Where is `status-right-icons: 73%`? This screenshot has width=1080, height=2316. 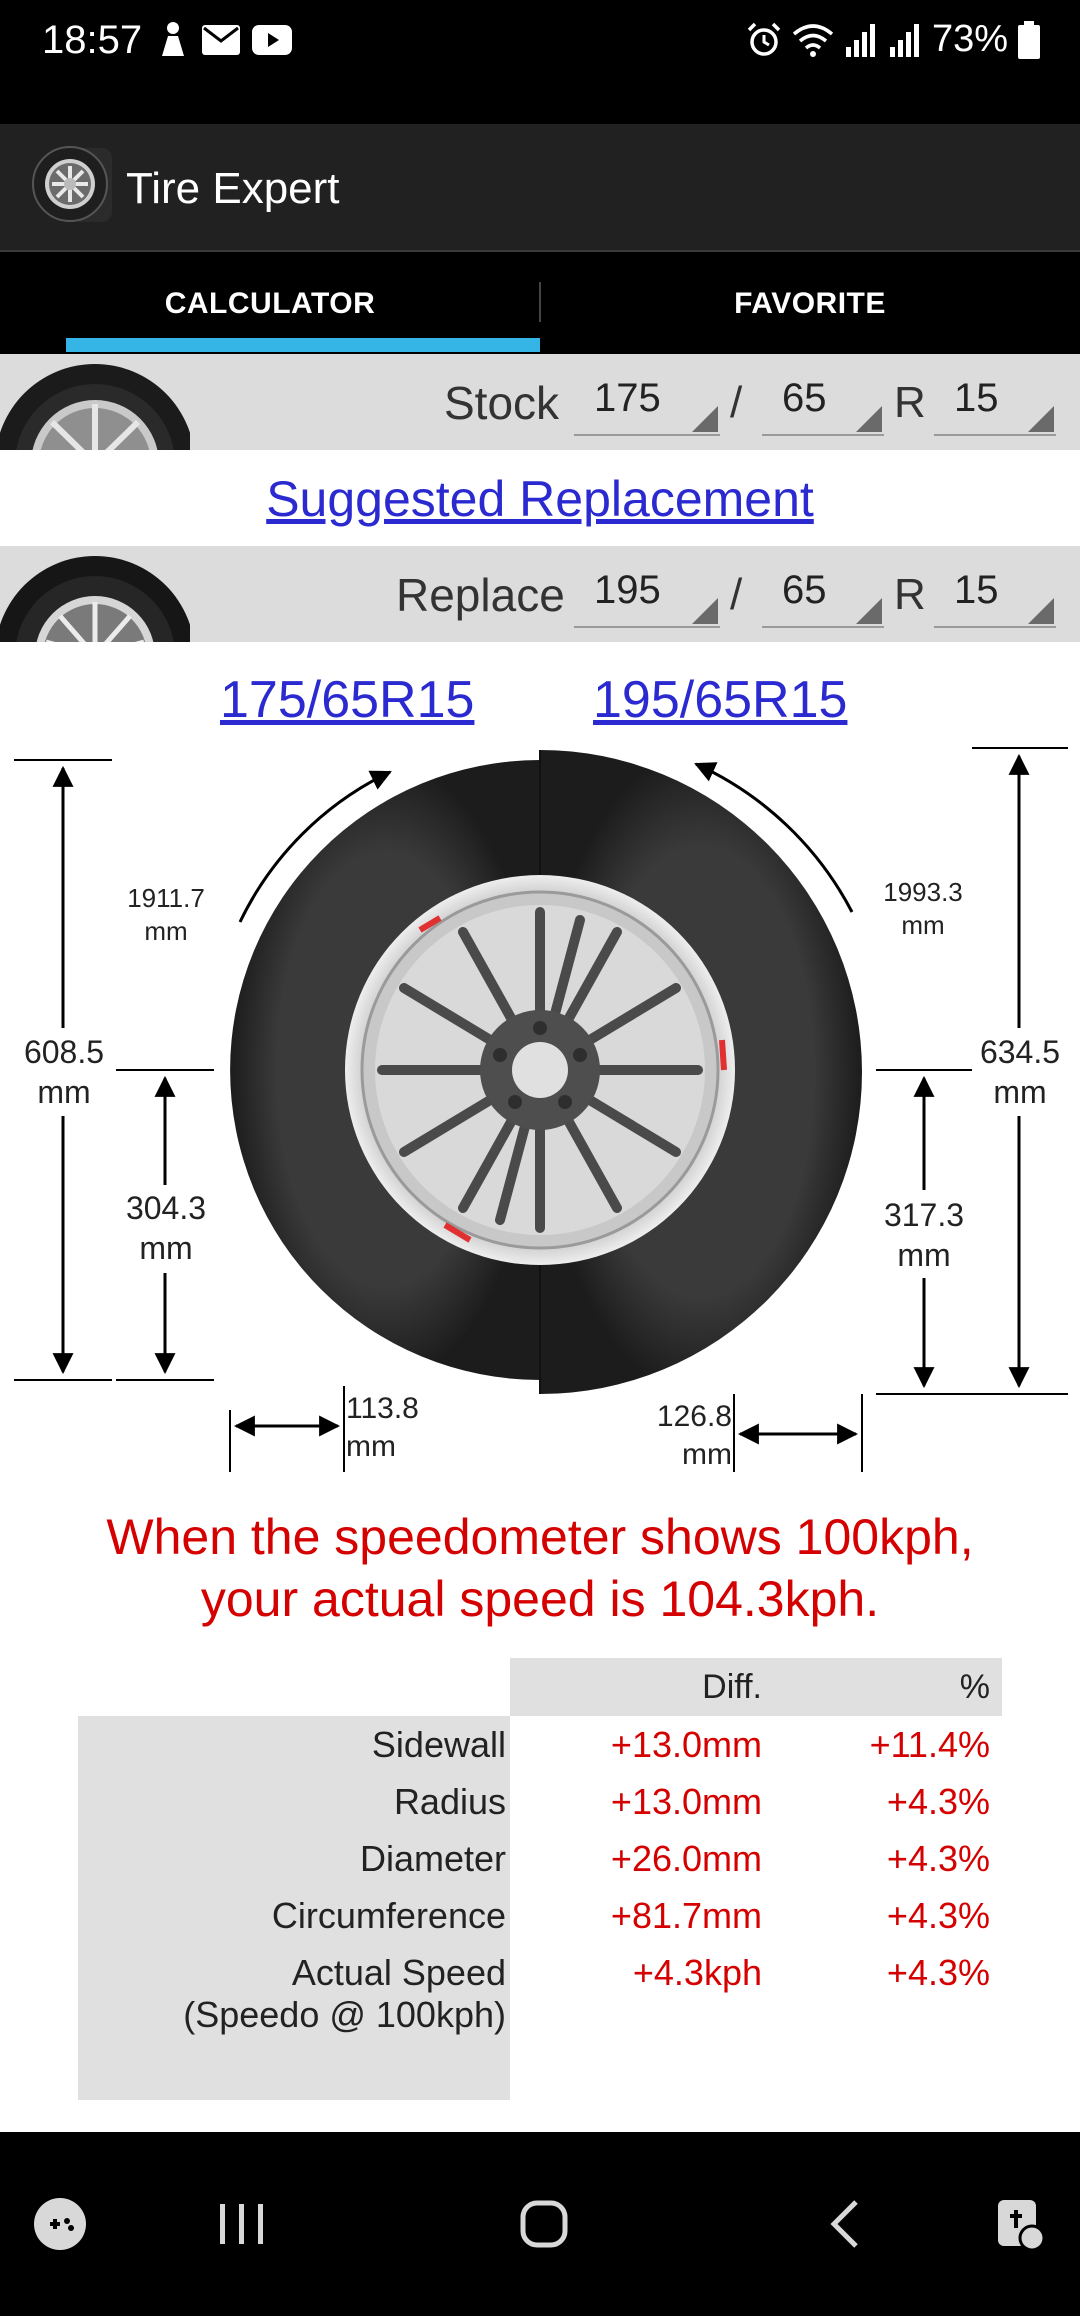
status-right-icons: 73% is located at coordinates (893, 39).